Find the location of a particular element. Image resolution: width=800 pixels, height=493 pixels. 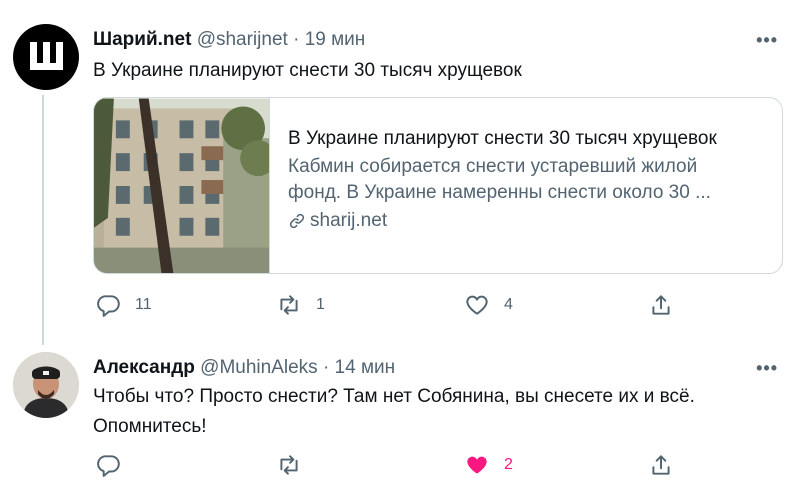

like-count: 4 is located at coordinates (508, 304).